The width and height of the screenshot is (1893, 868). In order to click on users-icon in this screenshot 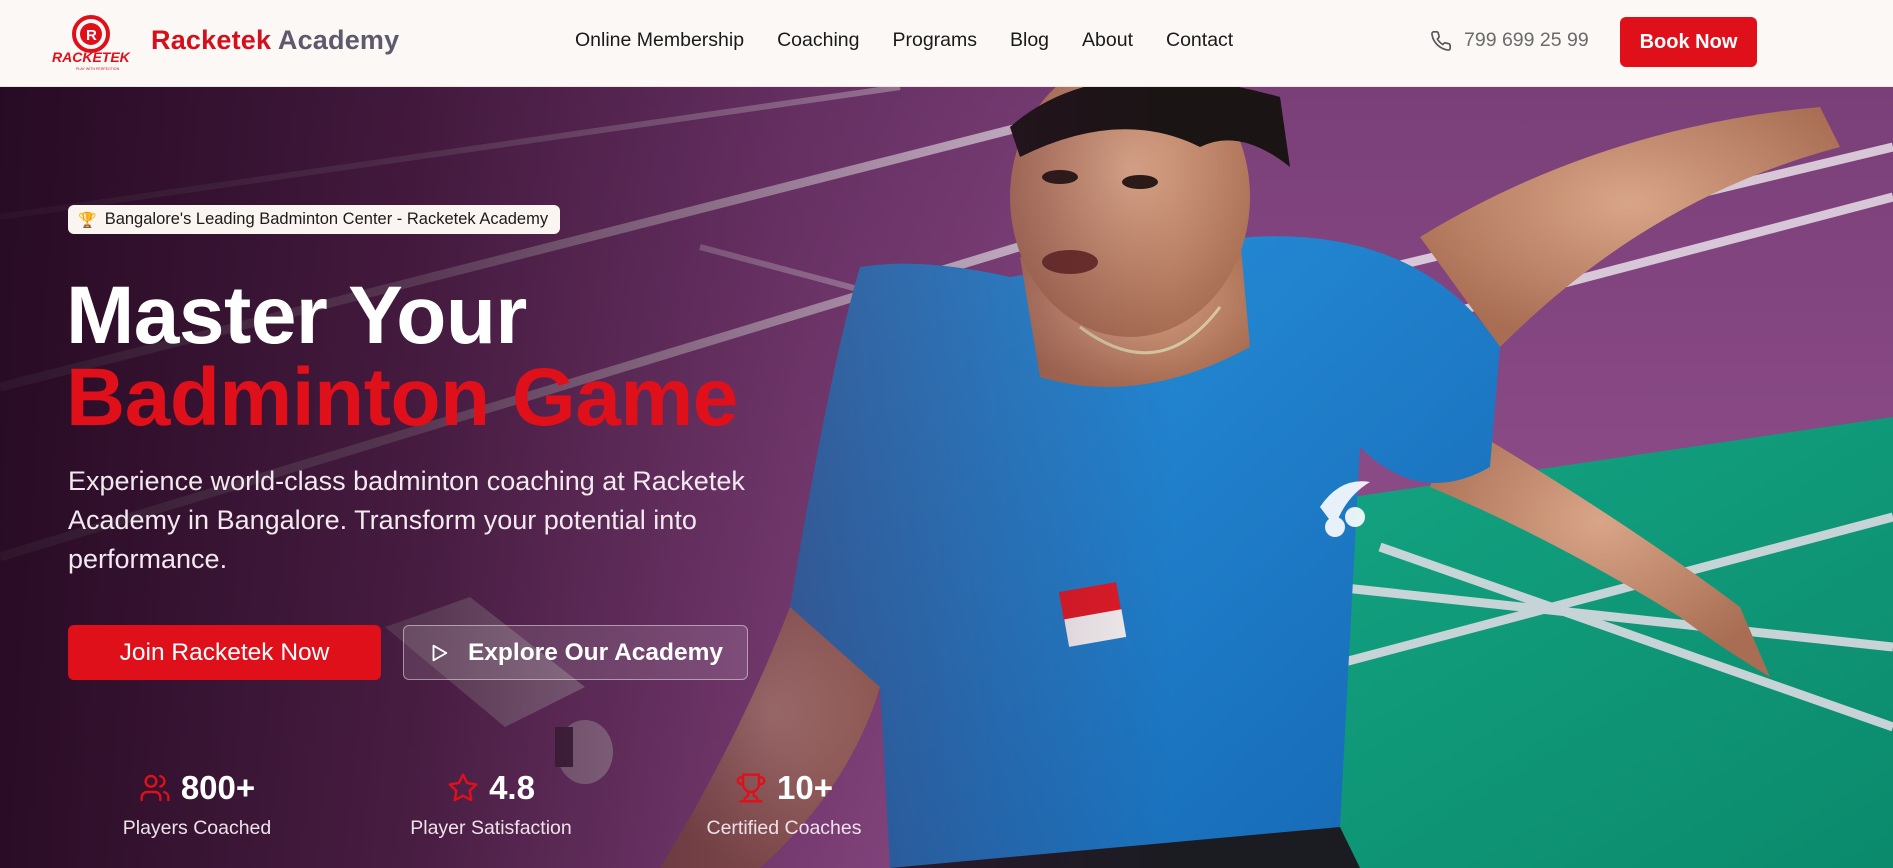, I will do `click(155, 788)`.